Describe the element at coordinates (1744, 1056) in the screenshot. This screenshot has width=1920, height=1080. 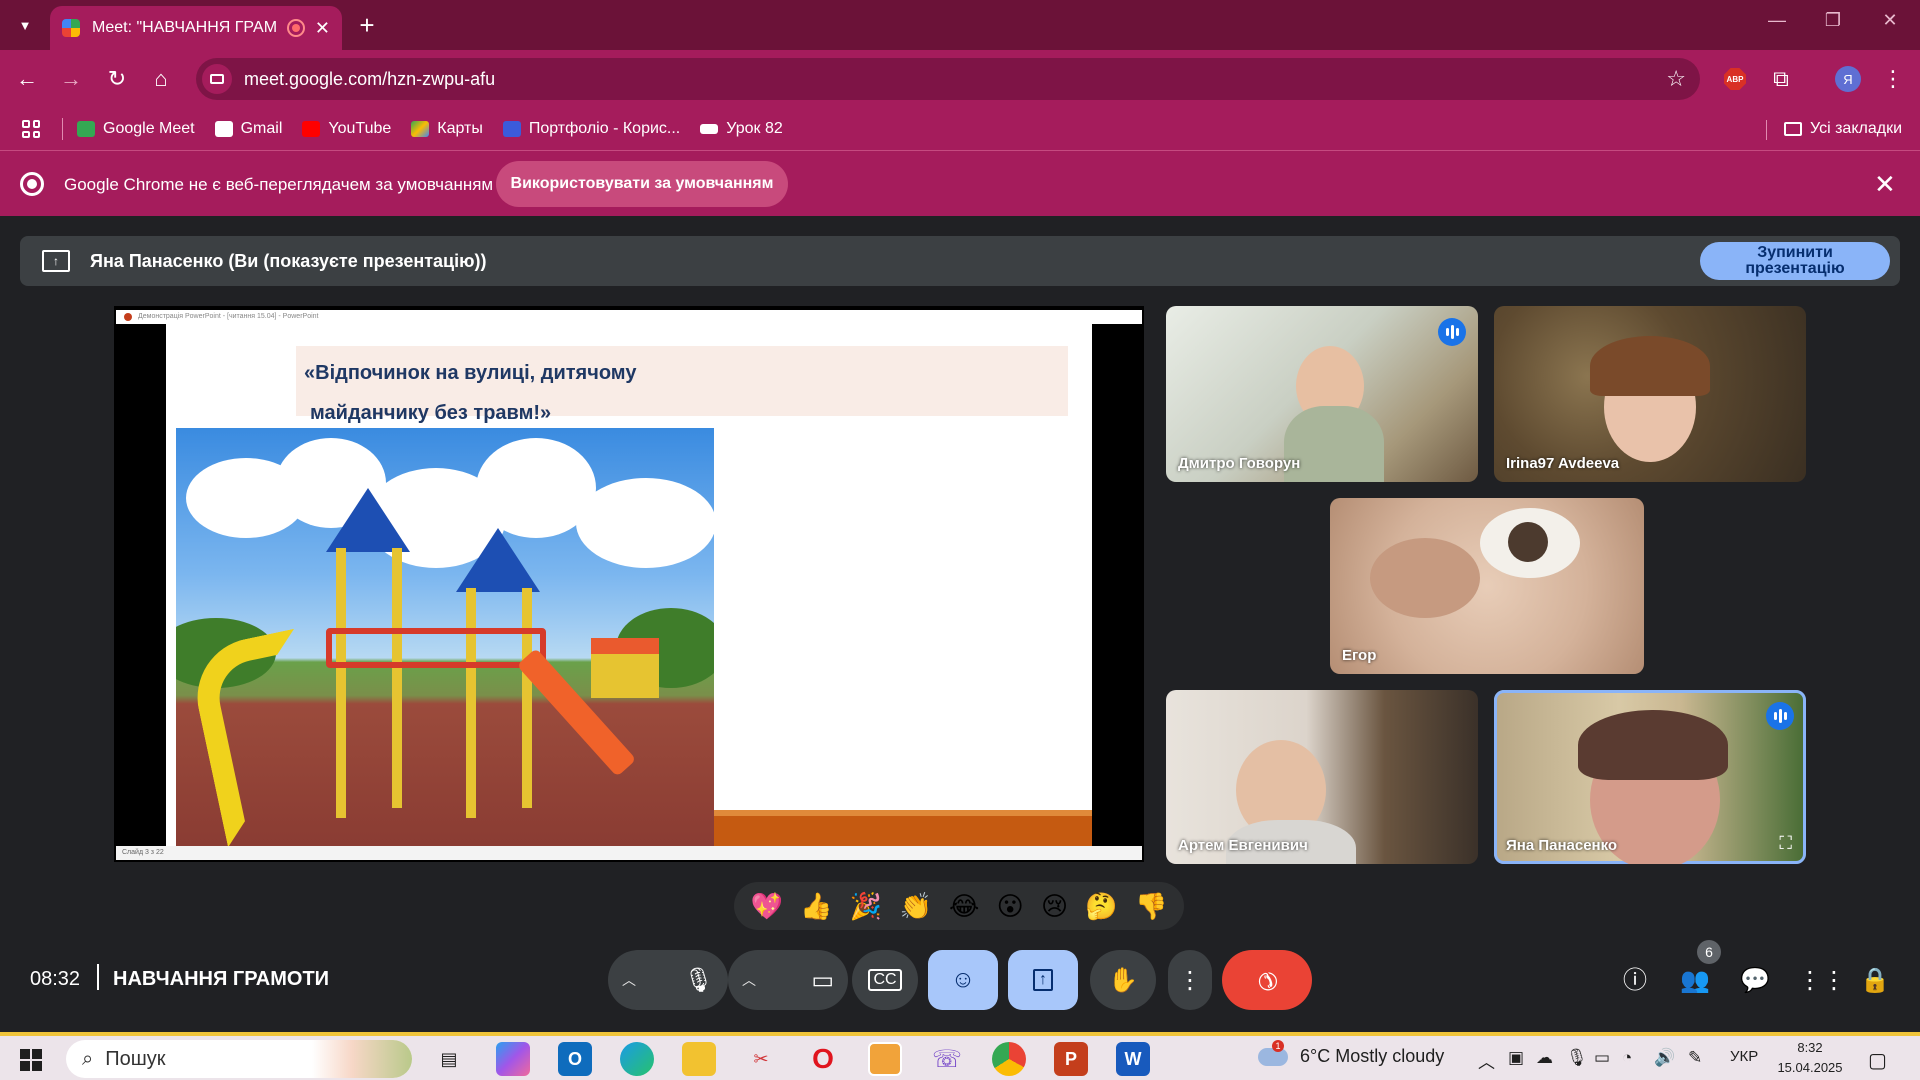
I see `language-indicator: УКР` at that location.